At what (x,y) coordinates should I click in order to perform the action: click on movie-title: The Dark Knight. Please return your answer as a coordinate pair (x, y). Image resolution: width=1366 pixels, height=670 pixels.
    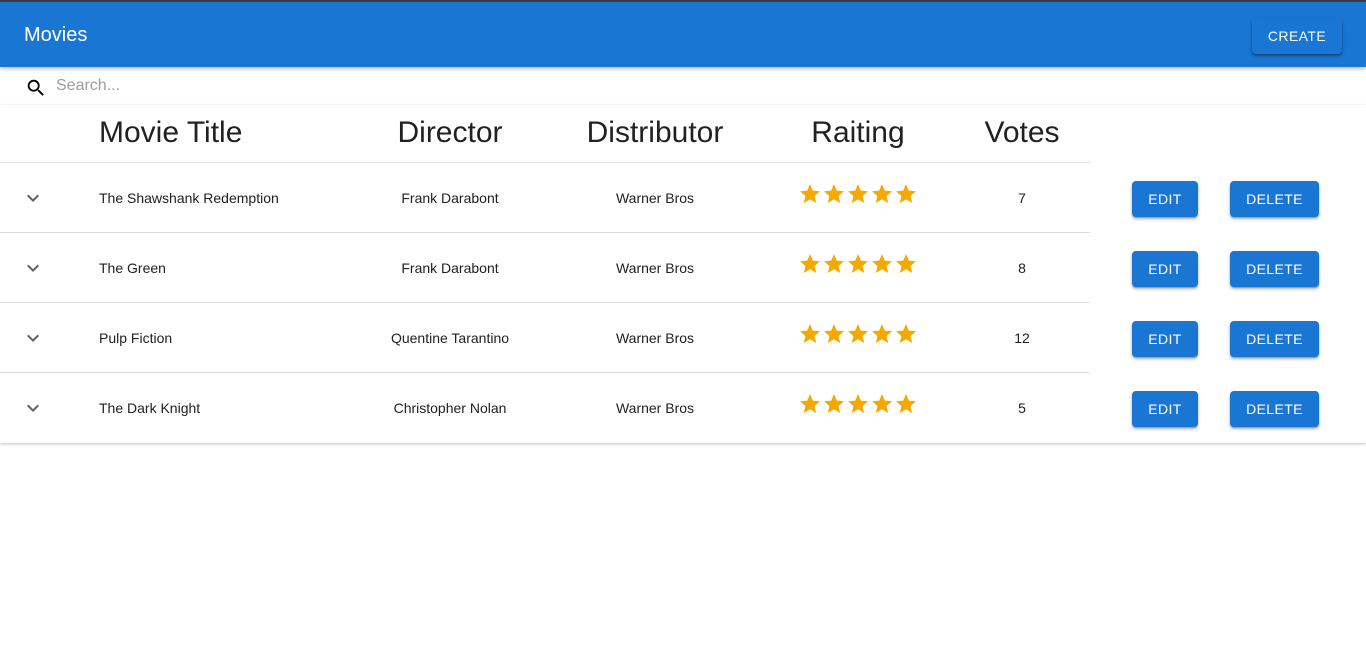
    Looking at the image, I should click on (150, 408).